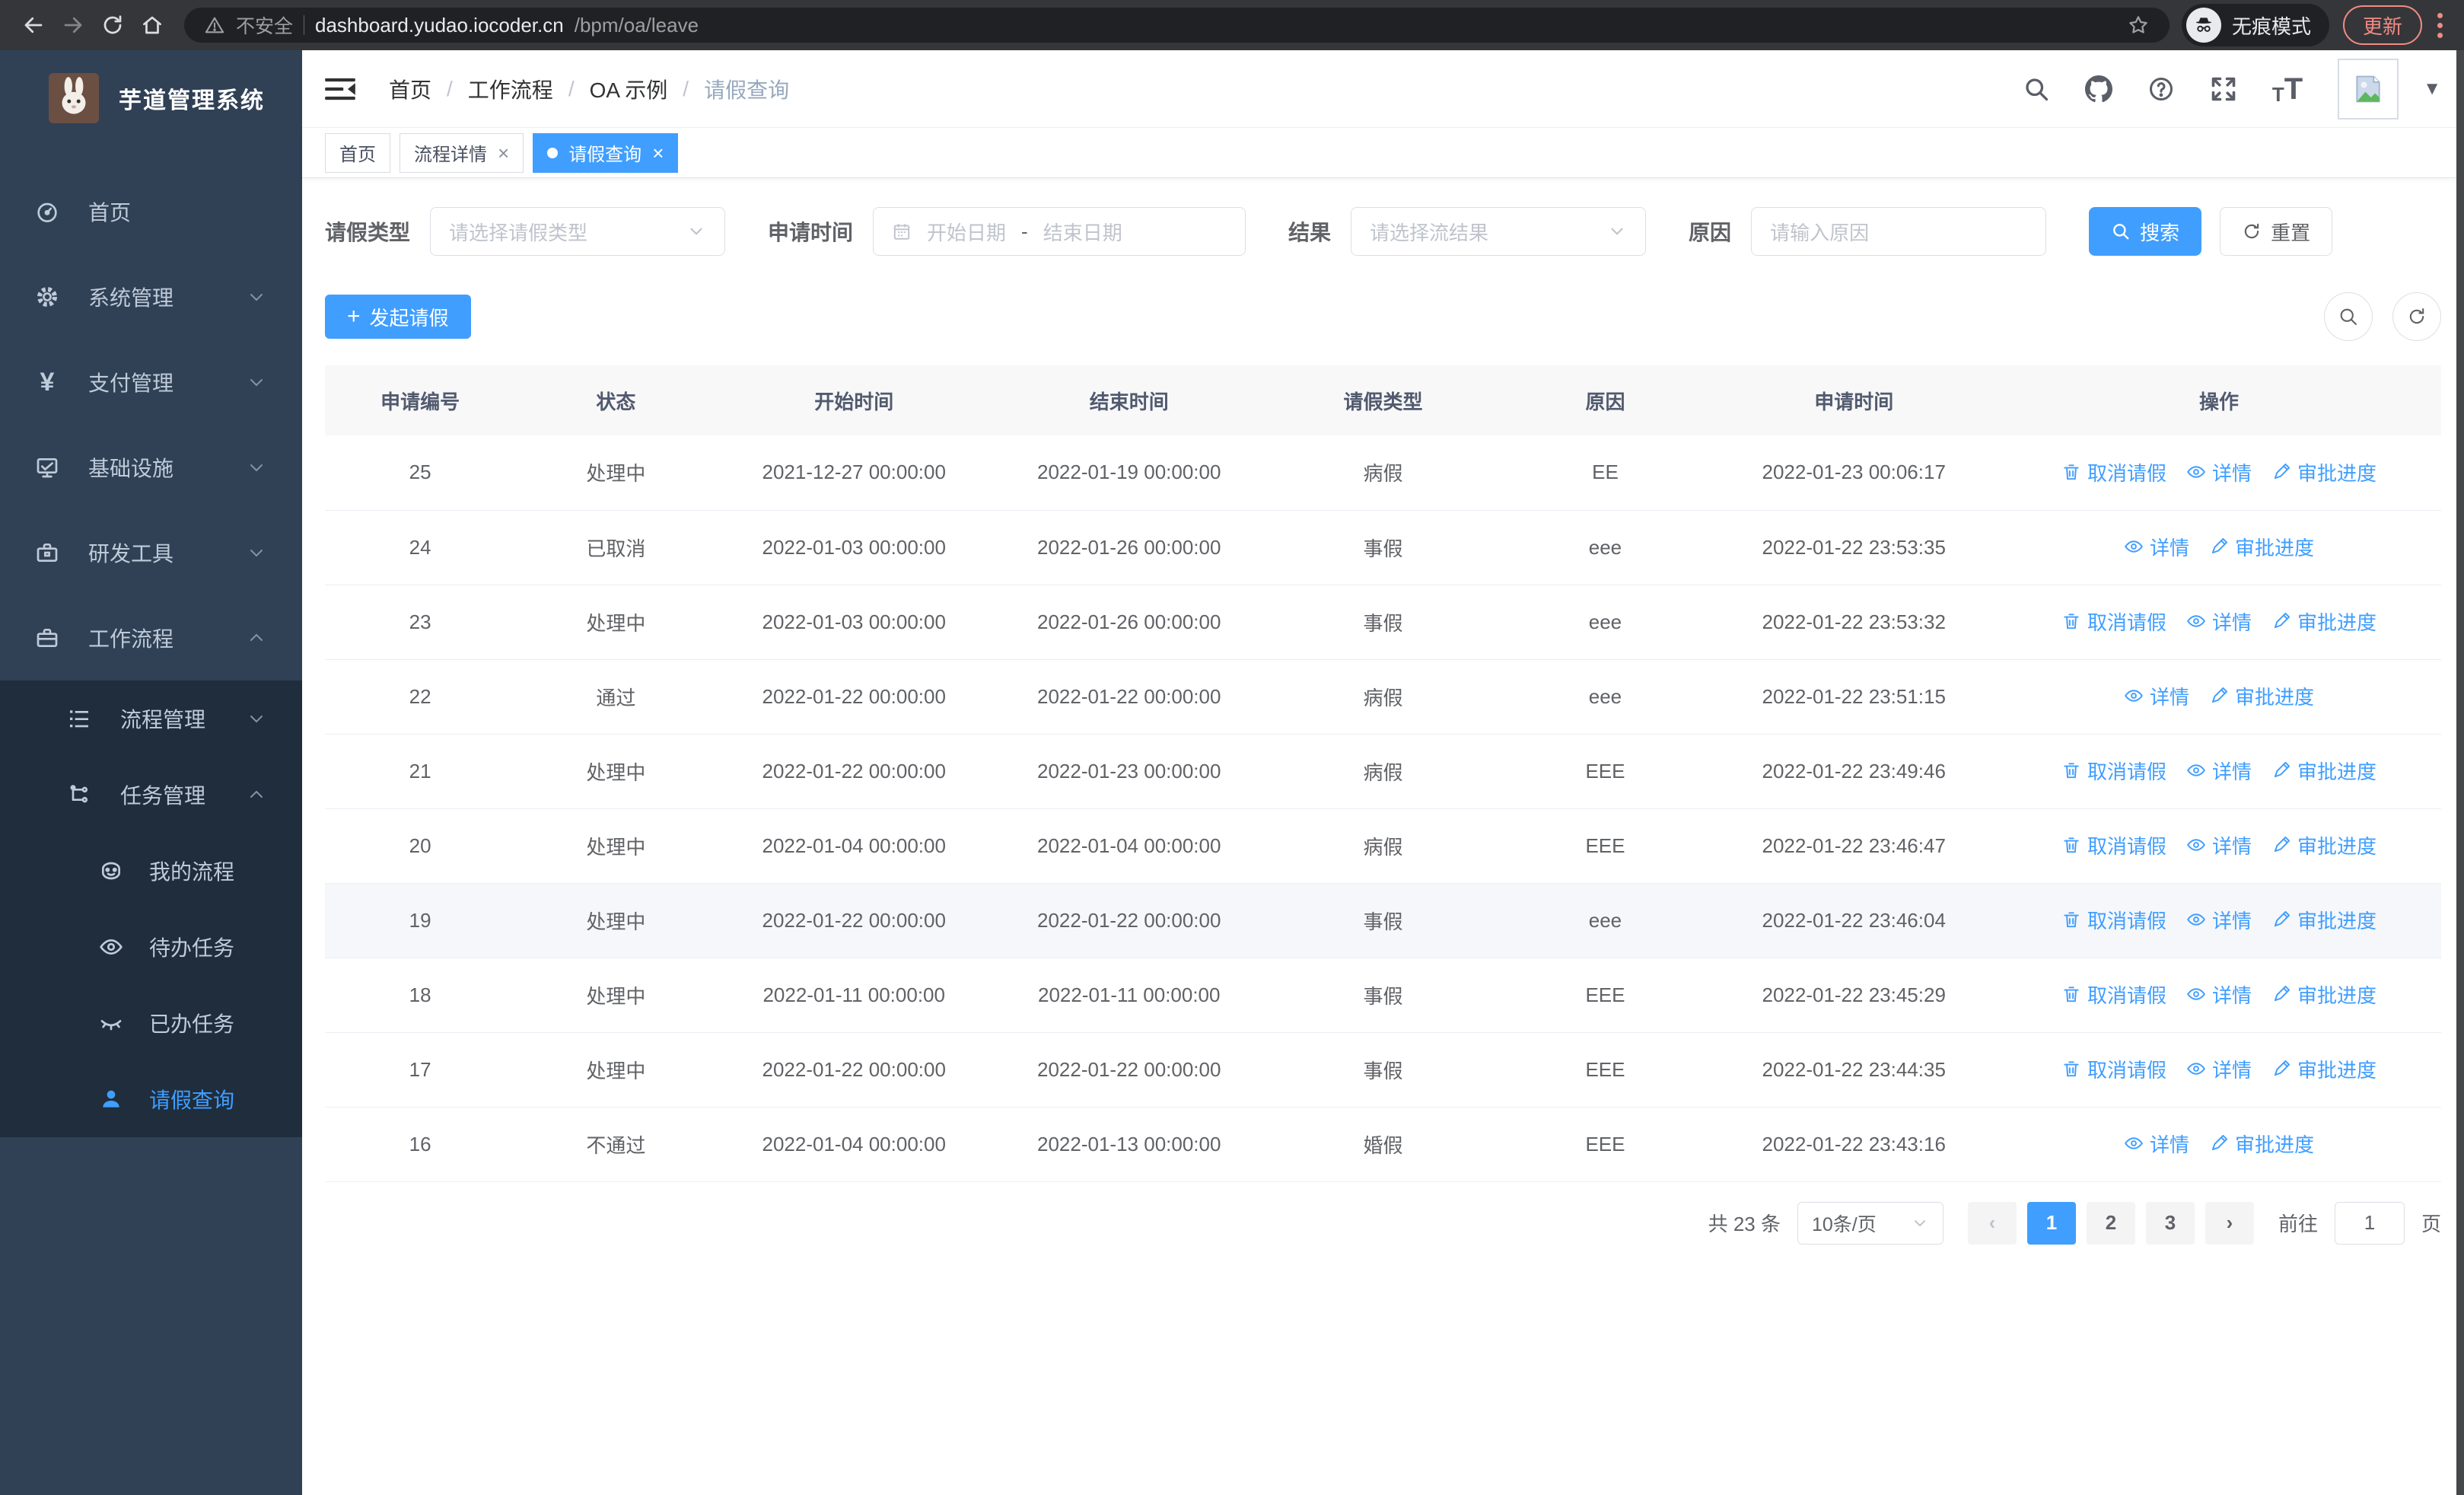 This screenshot has height=1495, width=2464. Describe the element at coordinates (33, 25) in the screenshot. I see `back-icon` at that location.